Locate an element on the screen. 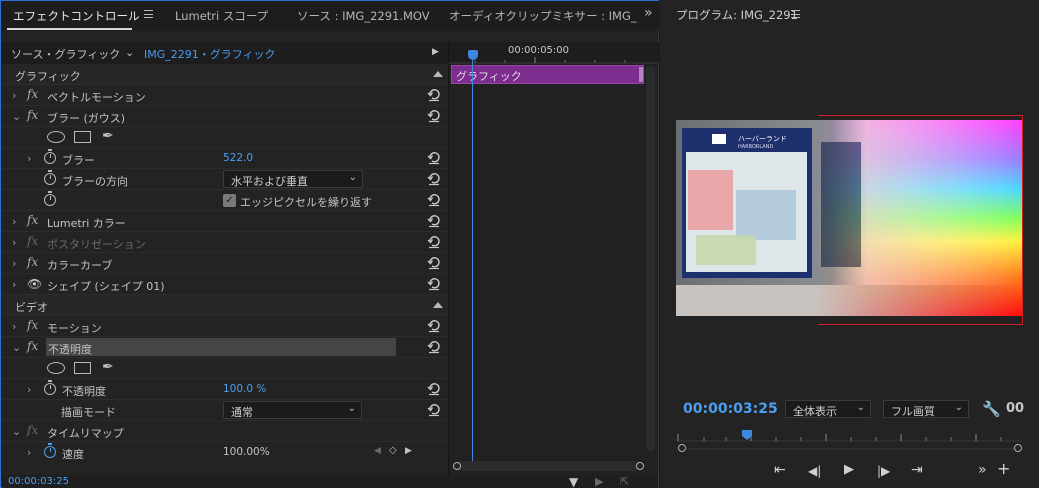 The image size is (1039, 488). repeat-edge-checkbox: ✓ is located at coordinates (229, 200).